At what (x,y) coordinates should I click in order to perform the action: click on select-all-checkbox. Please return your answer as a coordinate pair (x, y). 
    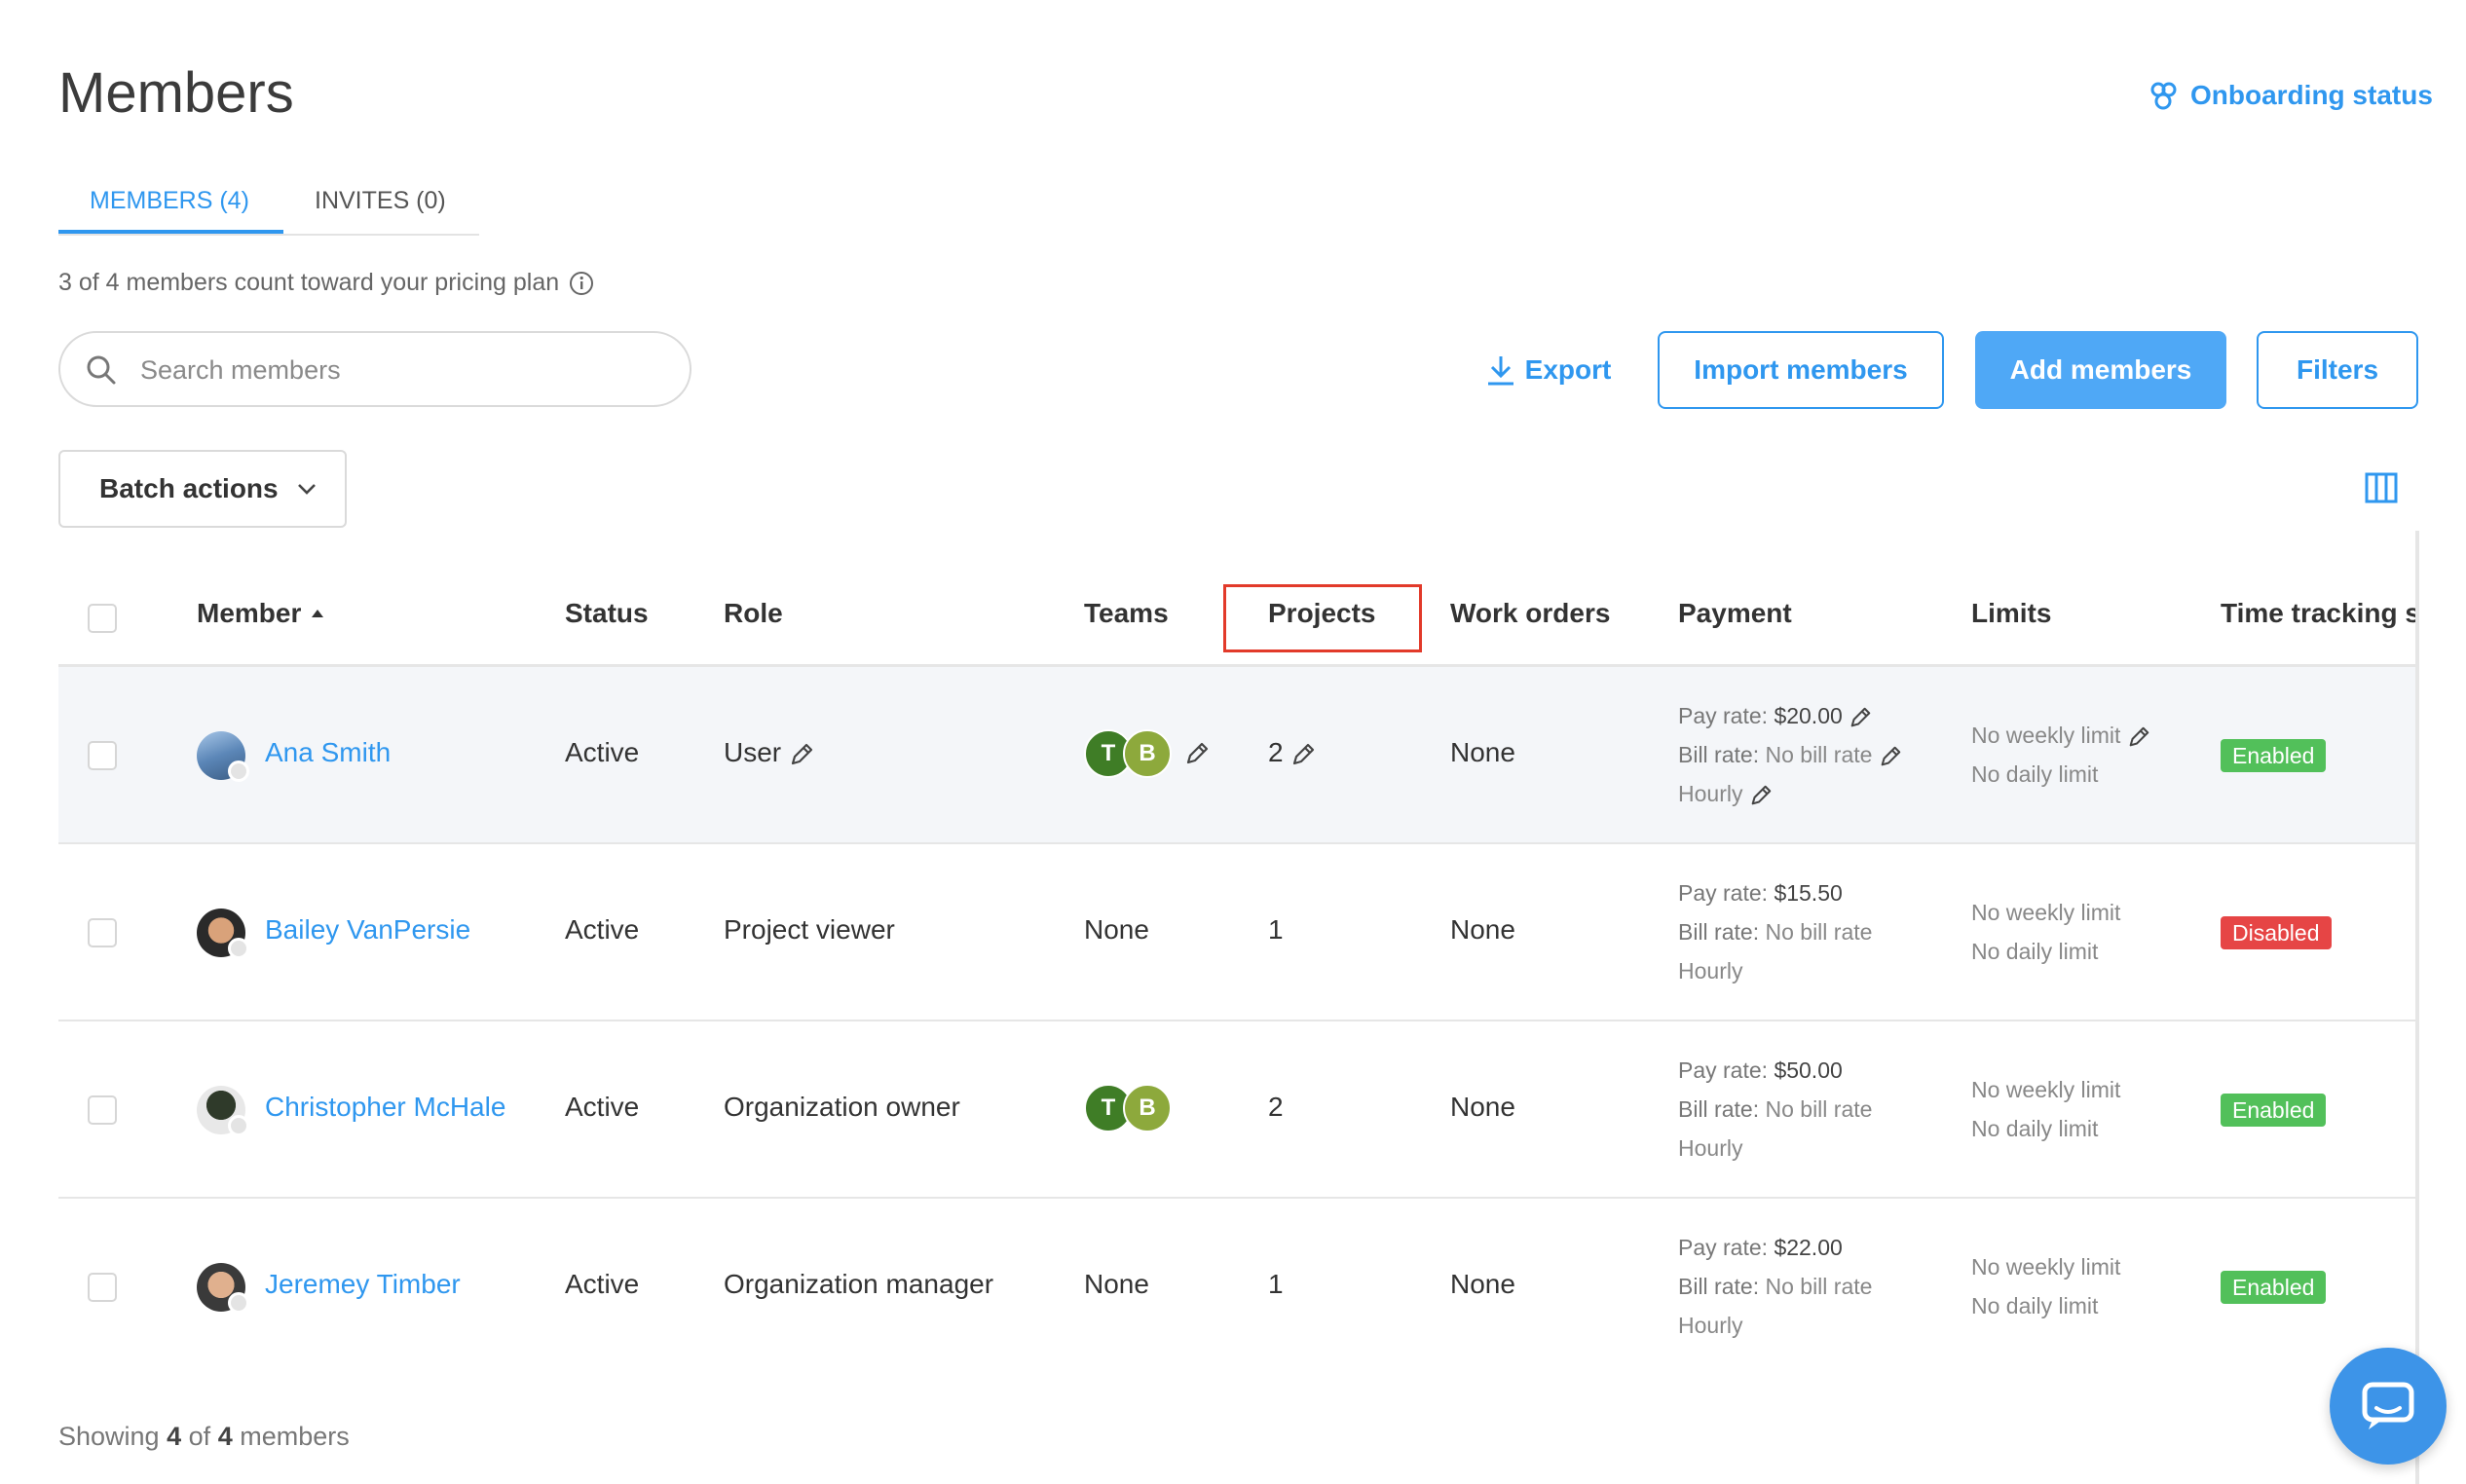
    Looking at the image, I should click on (102, 618).